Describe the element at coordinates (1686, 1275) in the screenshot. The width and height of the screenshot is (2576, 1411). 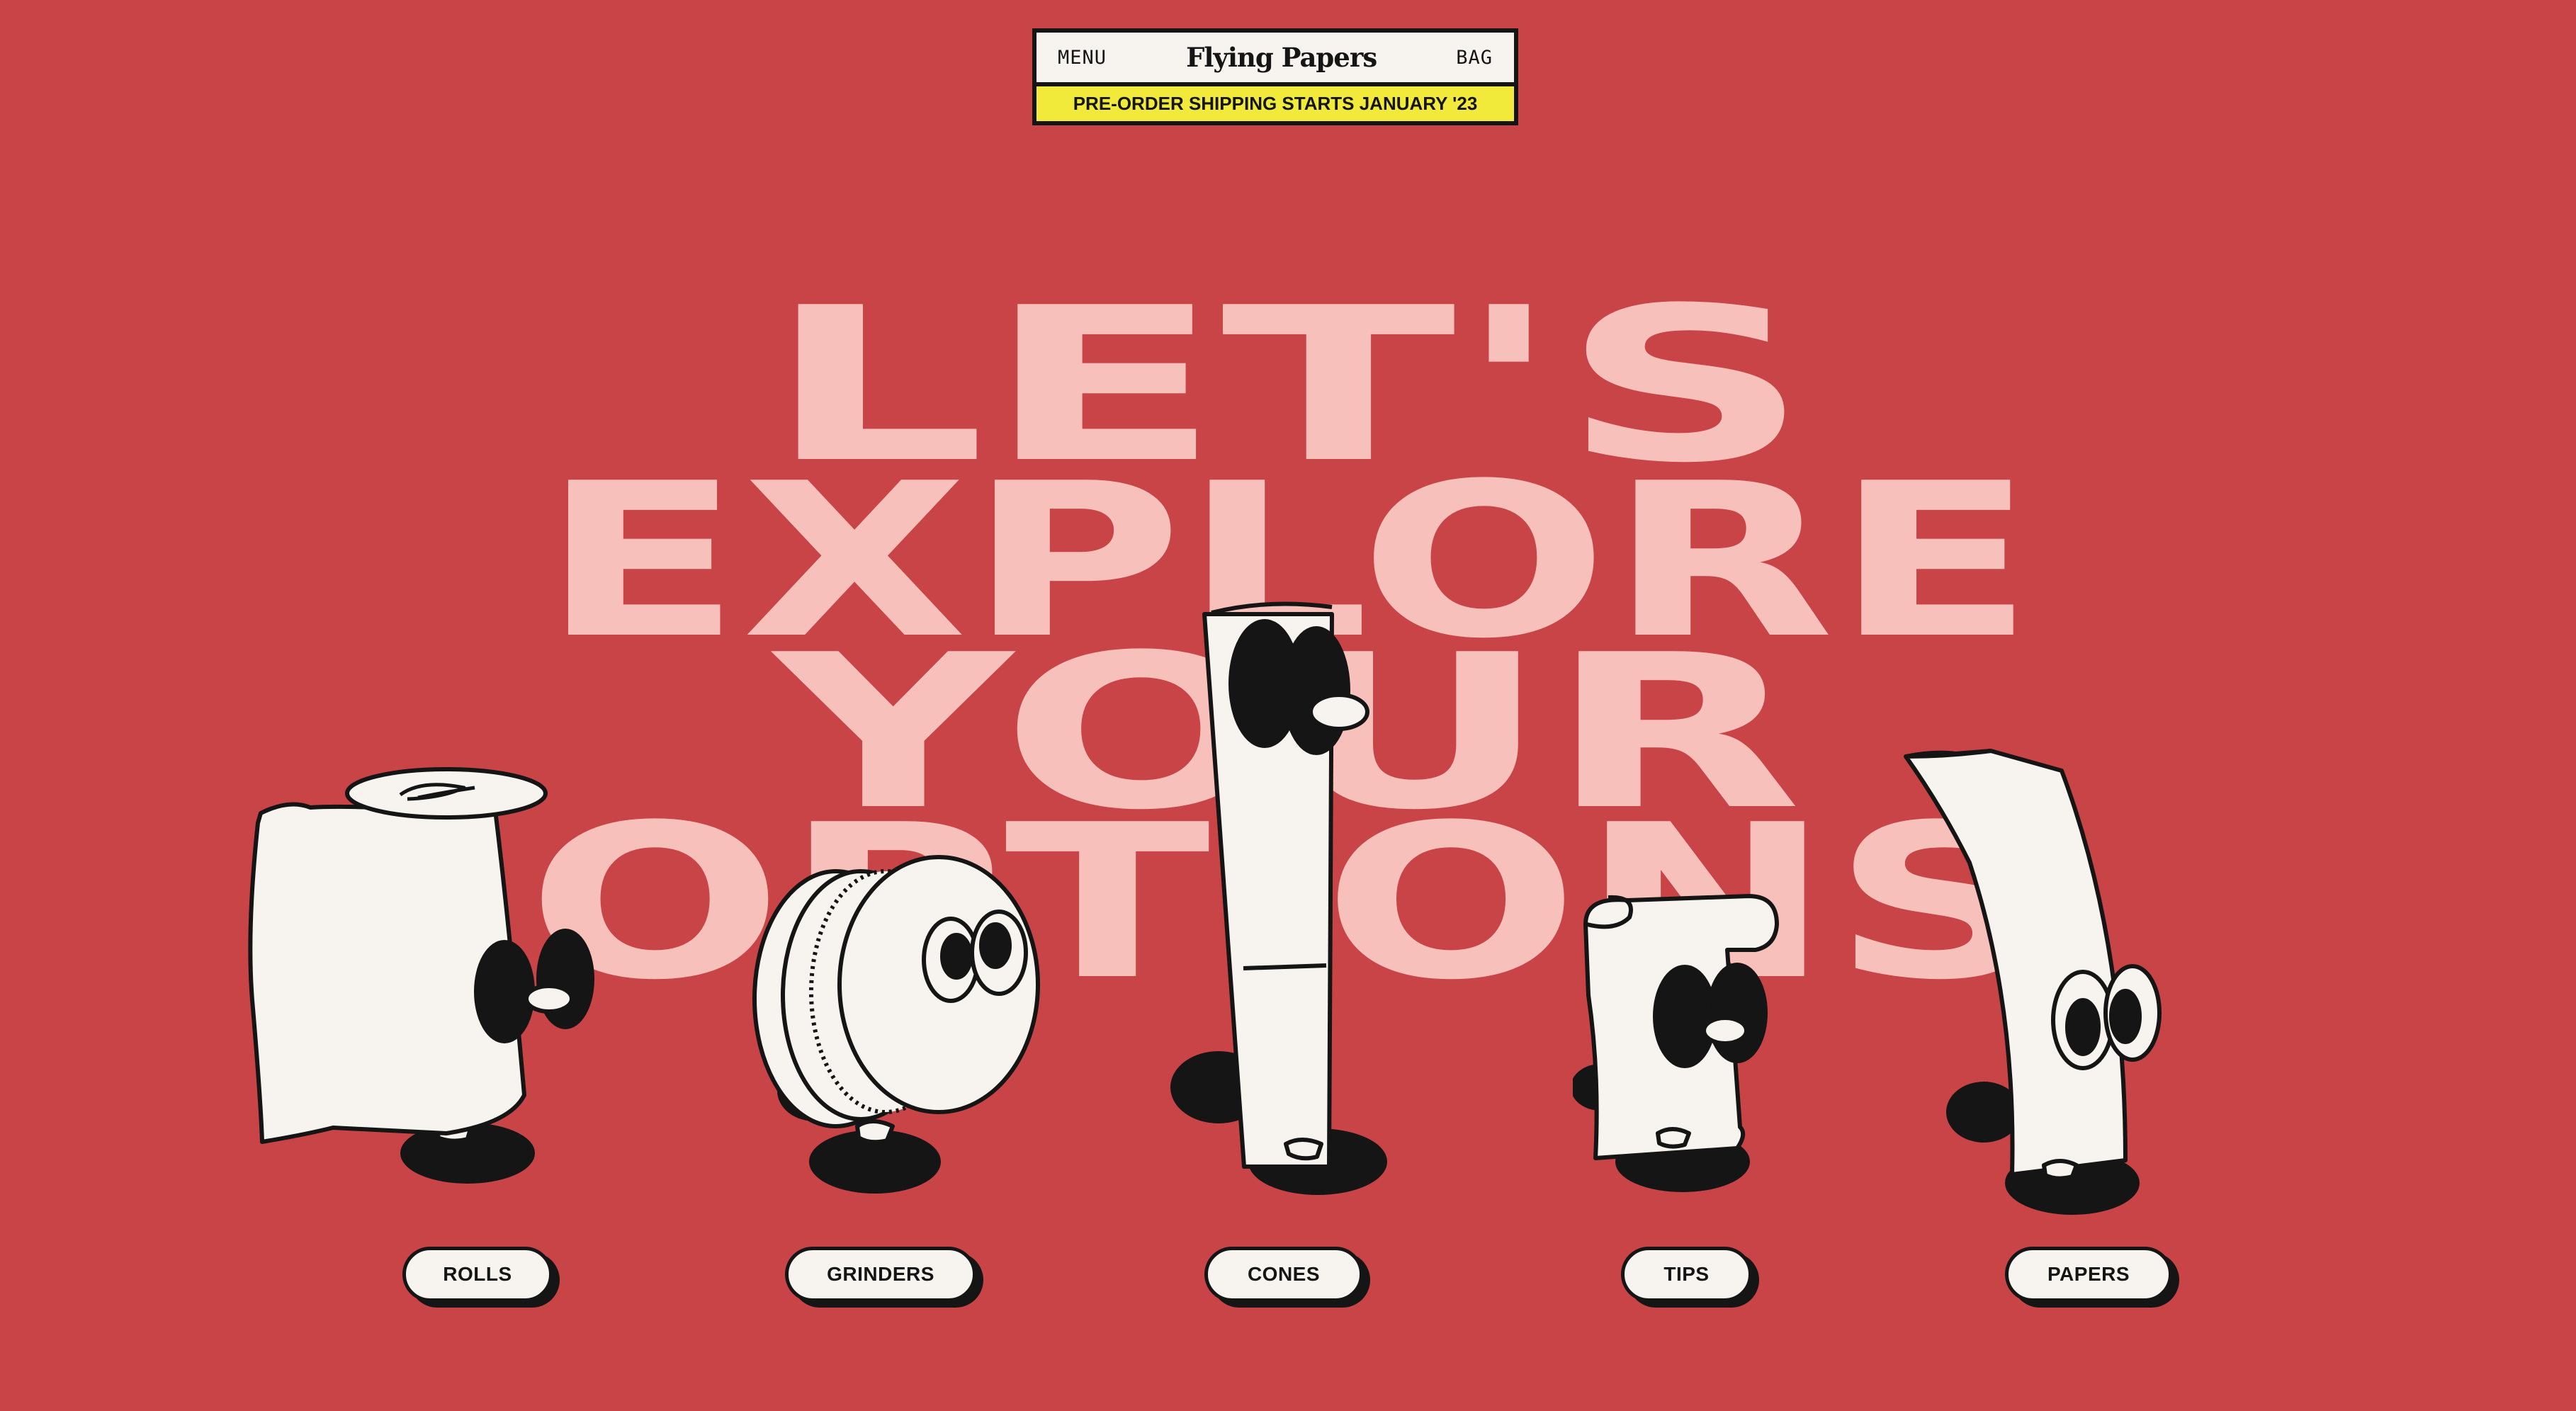
I see `category-tips-button: TIPS` at that location.